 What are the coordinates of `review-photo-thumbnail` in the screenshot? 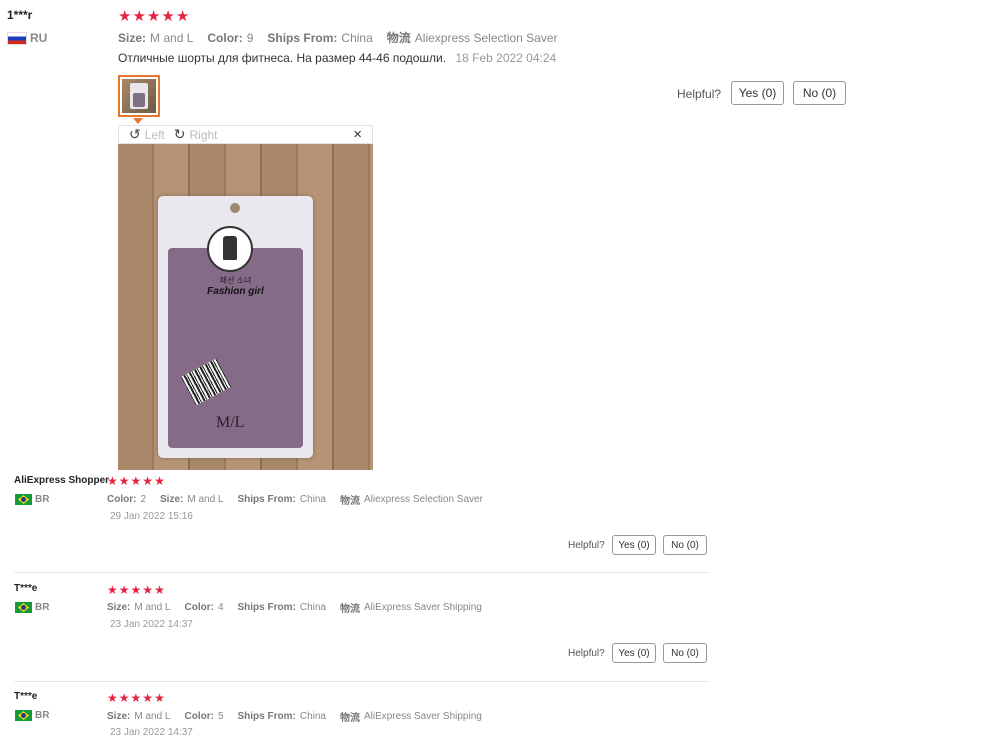 It's located at (139, 96).